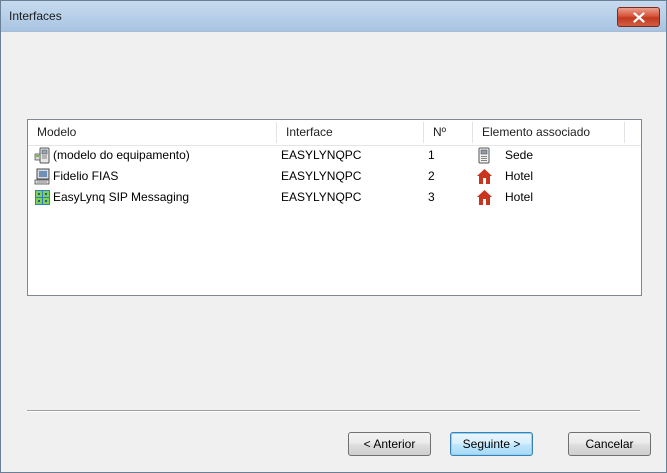  What do you see at coordinates (519, 155) in the screenshot?
I see `element-name: Sede` at bounding box center [519, 155].